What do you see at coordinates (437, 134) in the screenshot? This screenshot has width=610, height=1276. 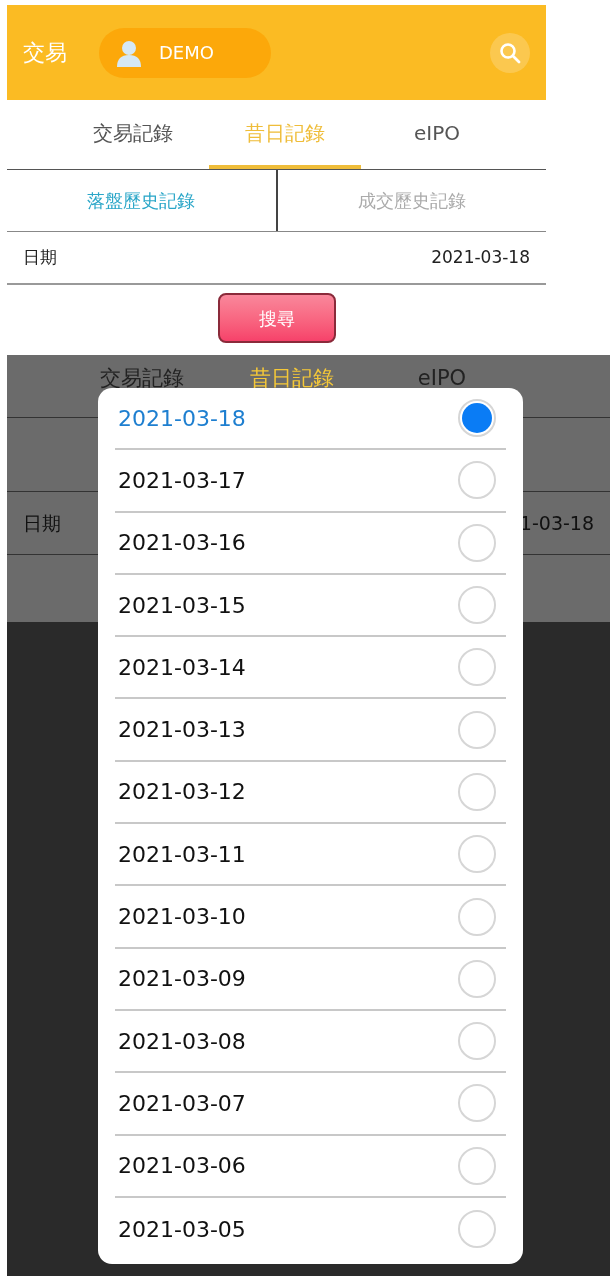 I see `tab: eIPO` at bounding box center [437, 134].